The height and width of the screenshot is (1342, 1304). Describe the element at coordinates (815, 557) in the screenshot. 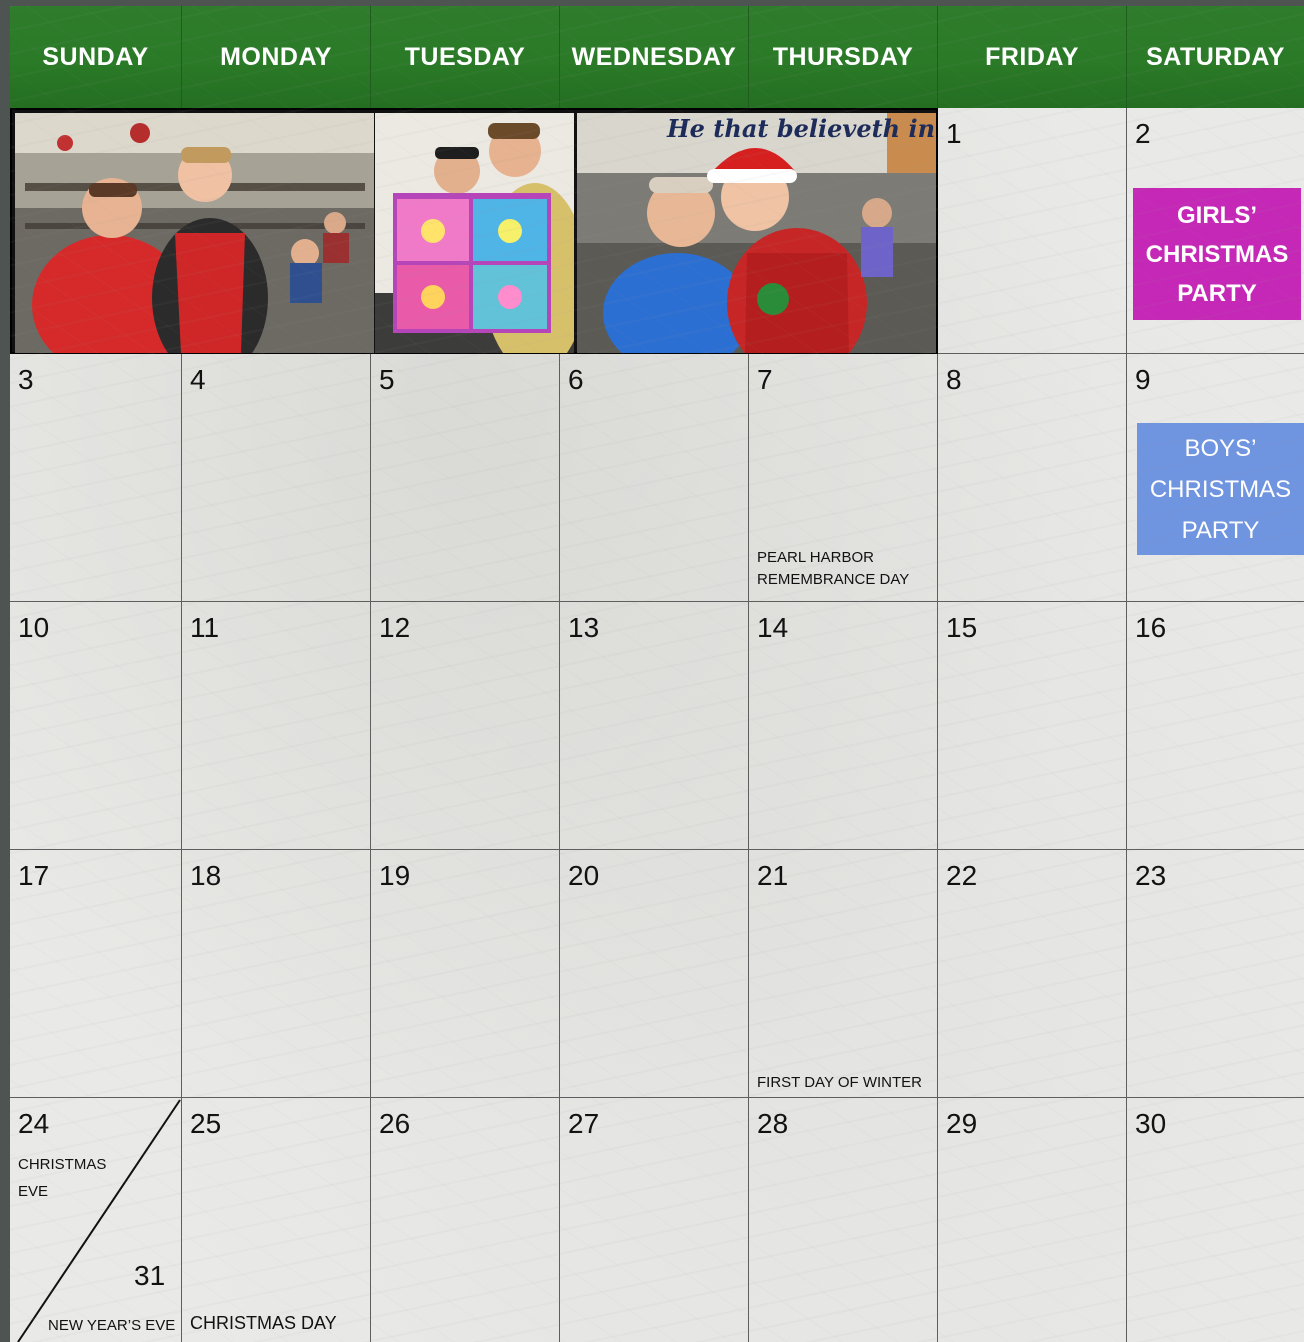

I see `note-pearl-harbor-line1: PEARL HARBOR` at that location.